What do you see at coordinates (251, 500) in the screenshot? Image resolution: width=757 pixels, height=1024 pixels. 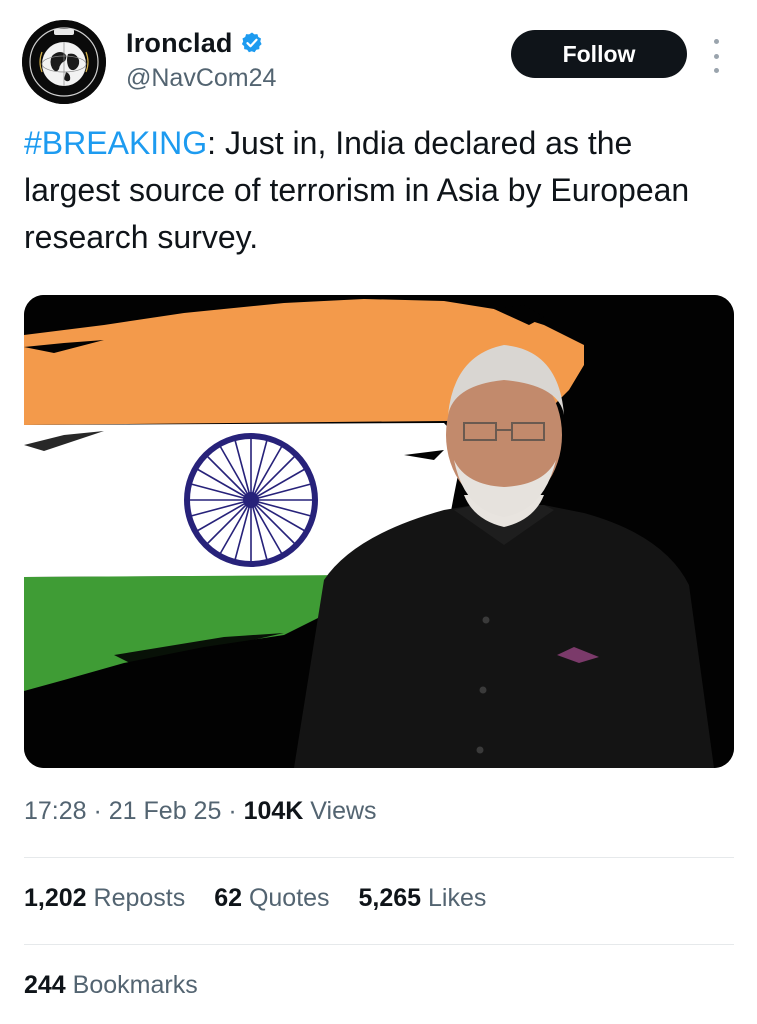 I see `ashoka-chakra-icon` at bounding box center [251, 500].